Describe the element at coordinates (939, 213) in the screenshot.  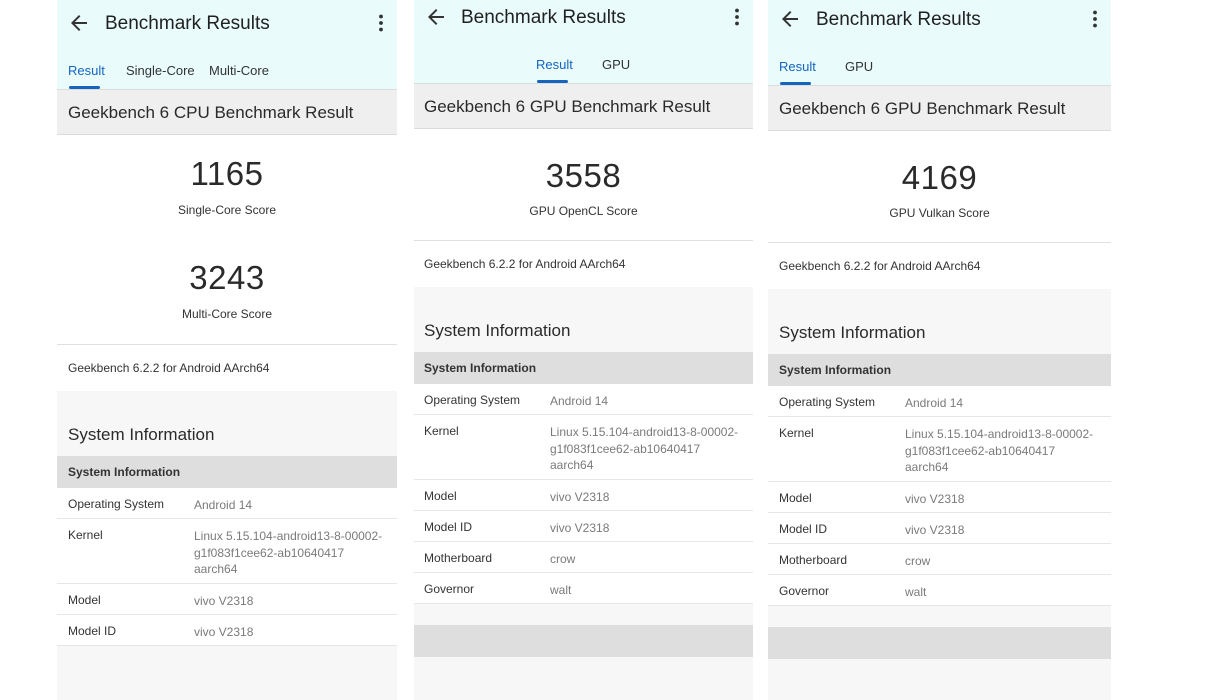
I see `gpu-vulkan-score-label: GPU Vulkan Score` at that location.